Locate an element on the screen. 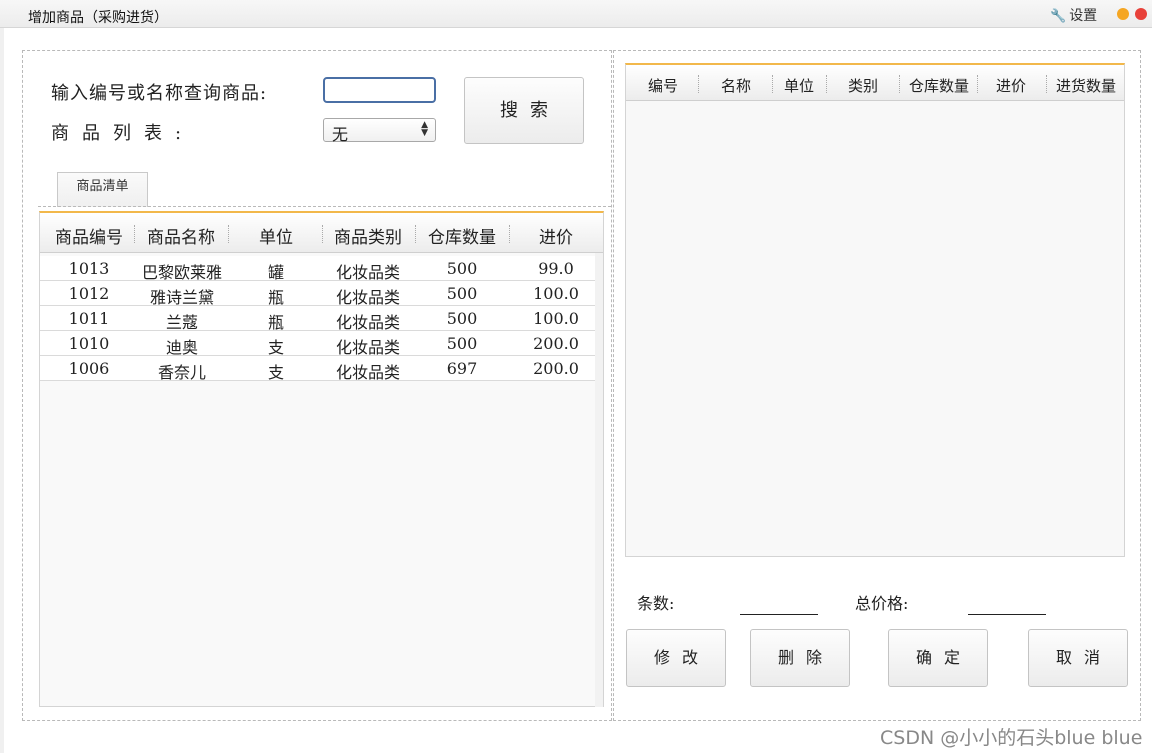 This screenshot has height=753, width=1152. table-row: 1013 巴黎欧莱雅 罐 化妆品类 500 99.0 is located at coordinates (321, 269).